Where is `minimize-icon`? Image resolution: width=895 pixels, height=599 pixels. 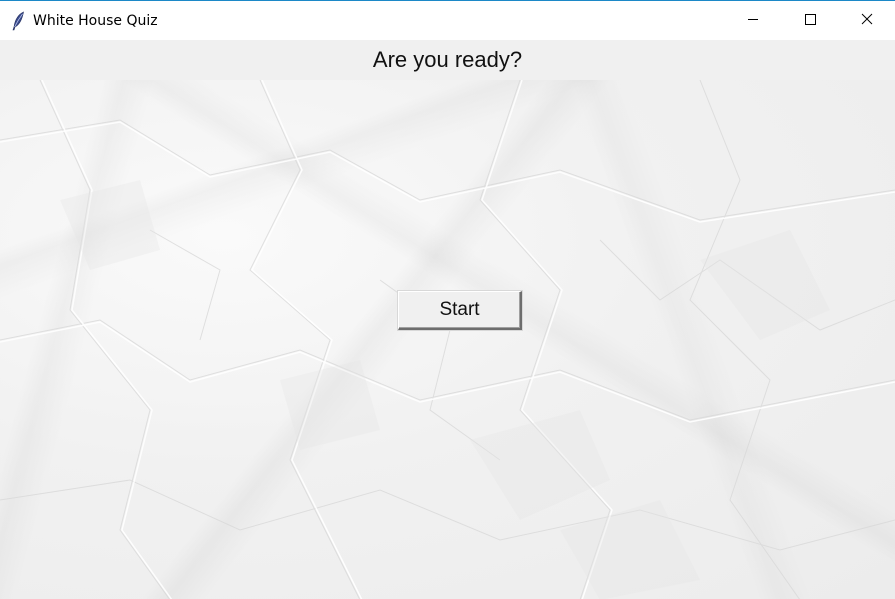
minimize-icon is located at coordinates (753, 21).